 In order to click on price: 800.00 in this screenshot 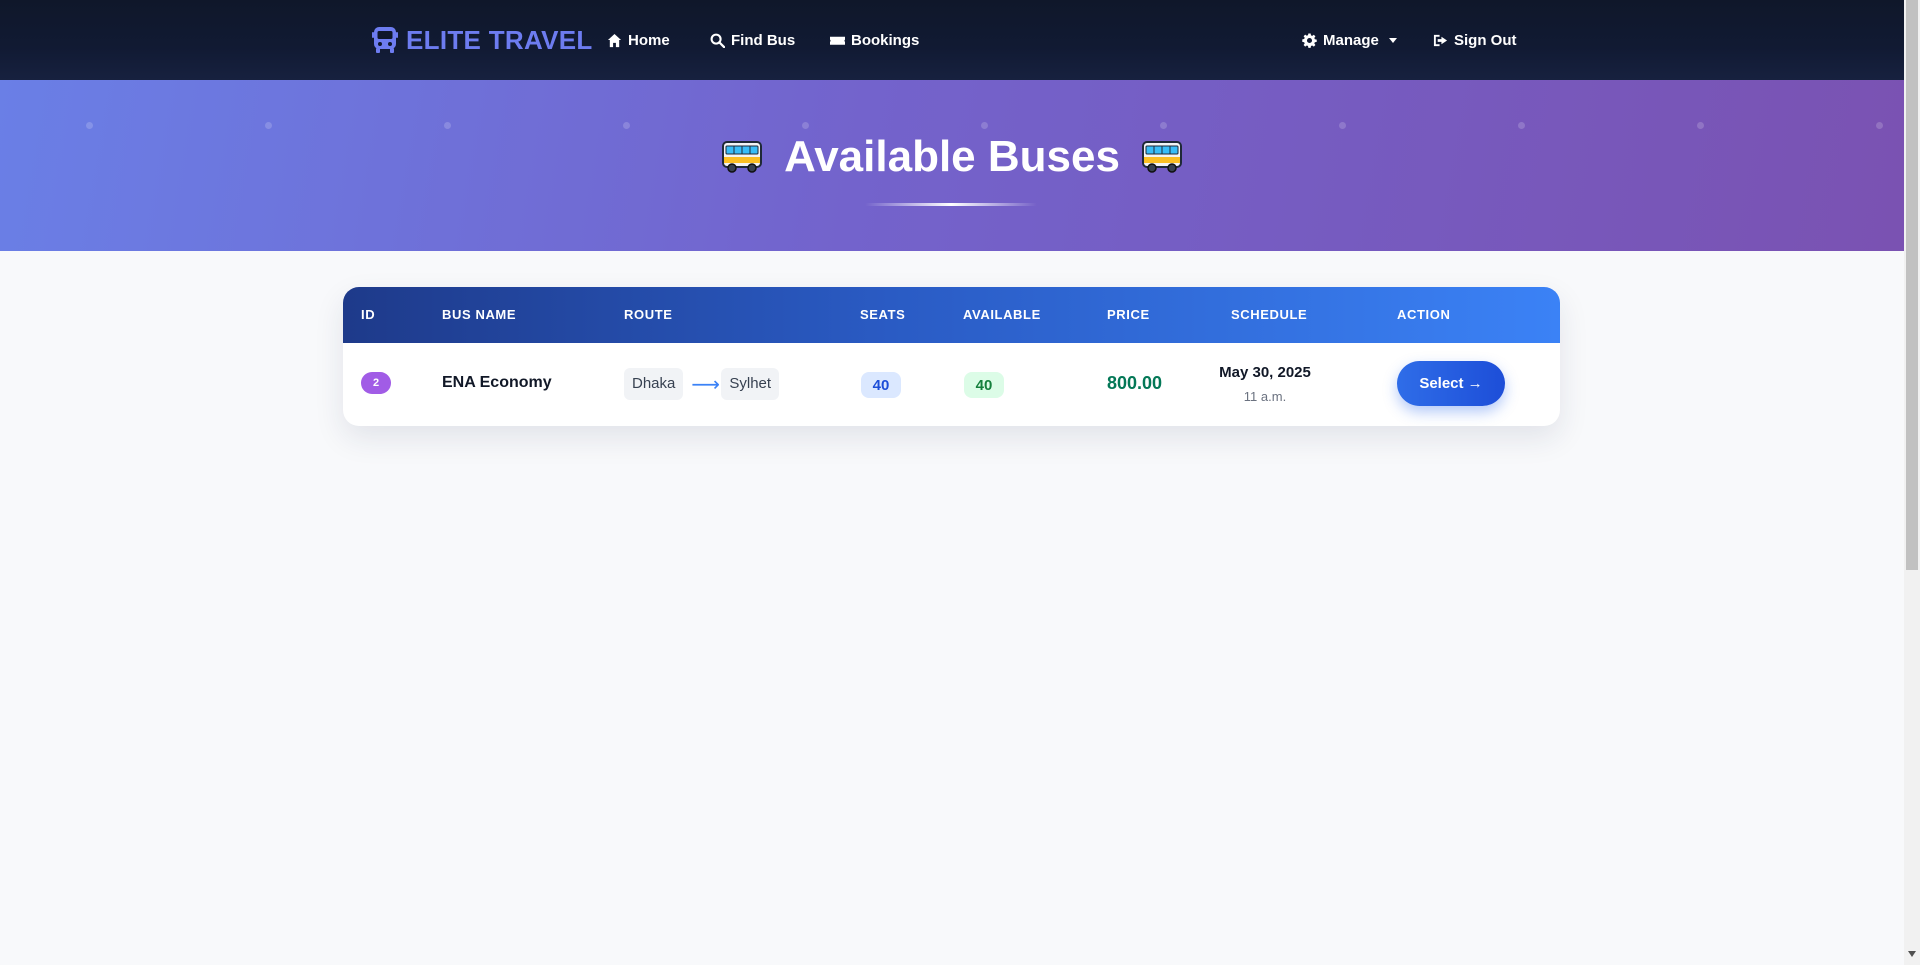, I will do `click(1135, 383)`.